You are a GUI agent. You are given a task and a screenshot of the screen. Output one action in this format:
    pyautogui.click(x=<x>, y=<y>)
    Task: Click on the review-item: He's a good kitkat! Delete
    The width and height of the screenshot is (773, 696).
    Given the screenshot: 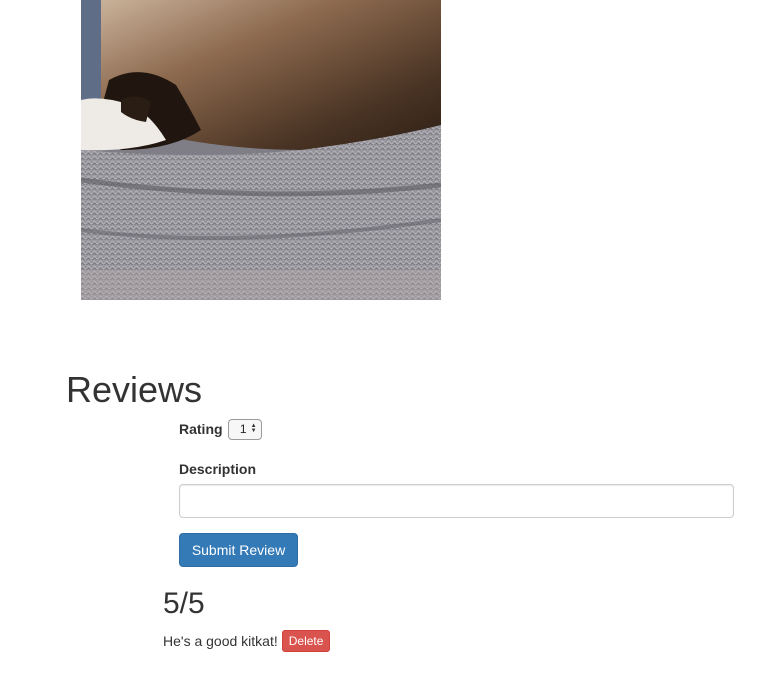 What is the action you would take?
    pyautogui.click(x=247, y=641)
    